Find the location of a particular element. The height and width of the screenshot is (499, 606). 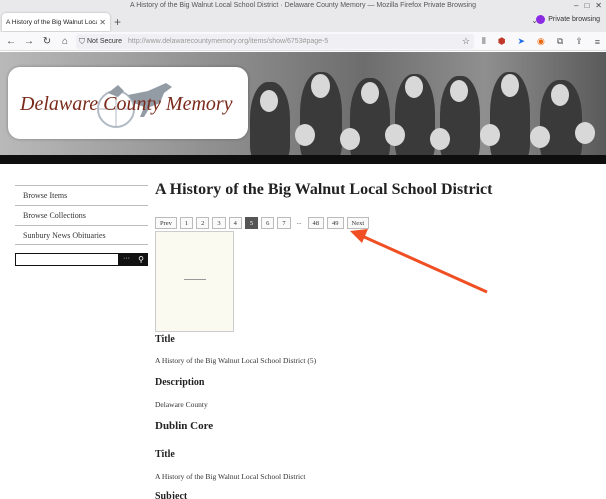

logo-text: Delaware County Memory is located at coordinates (126, 104).